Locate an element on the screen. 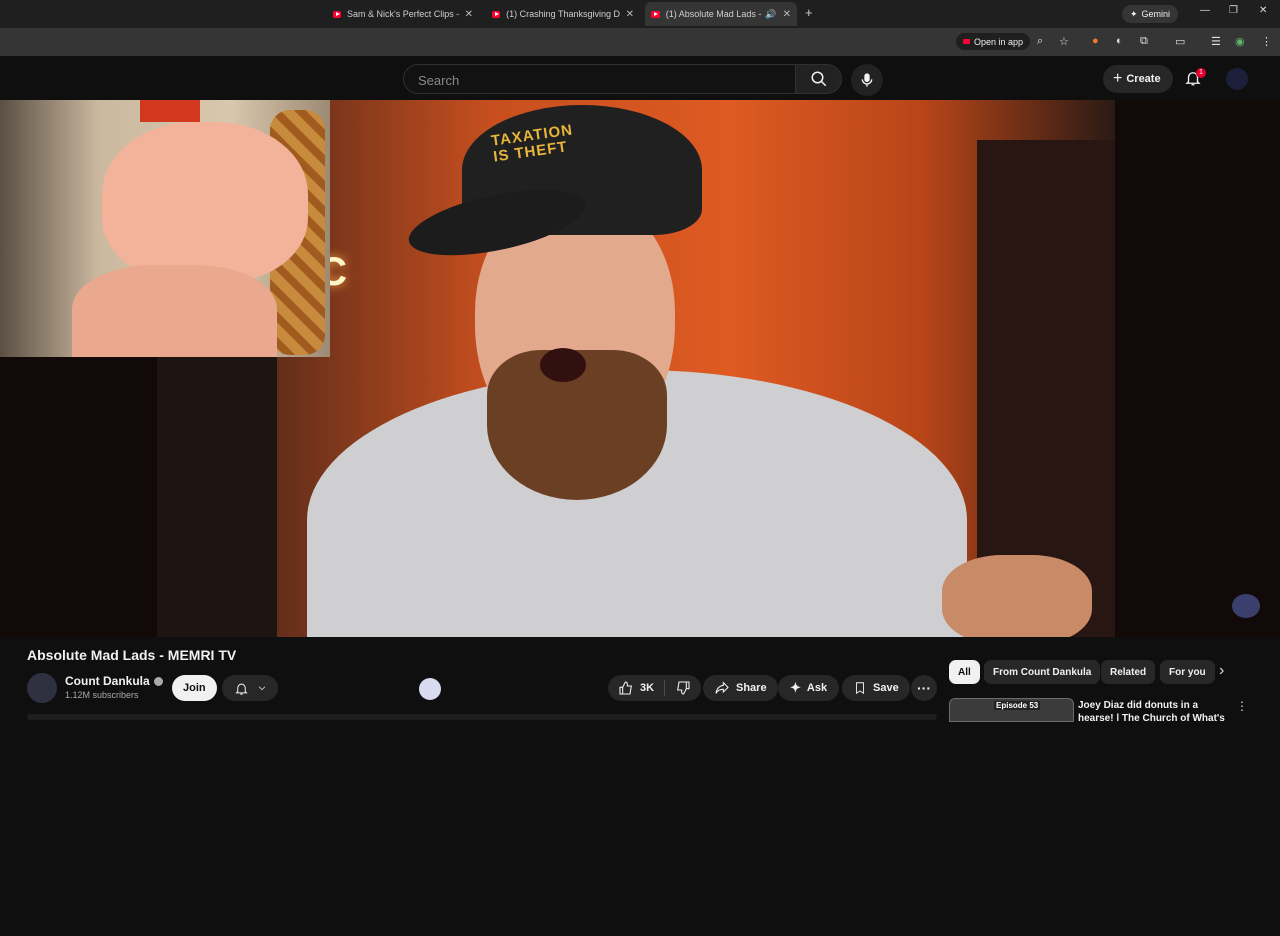 The image size is (1280, 936). channel-name-wrap: Count Dankula is located at coordinates (114, 681).